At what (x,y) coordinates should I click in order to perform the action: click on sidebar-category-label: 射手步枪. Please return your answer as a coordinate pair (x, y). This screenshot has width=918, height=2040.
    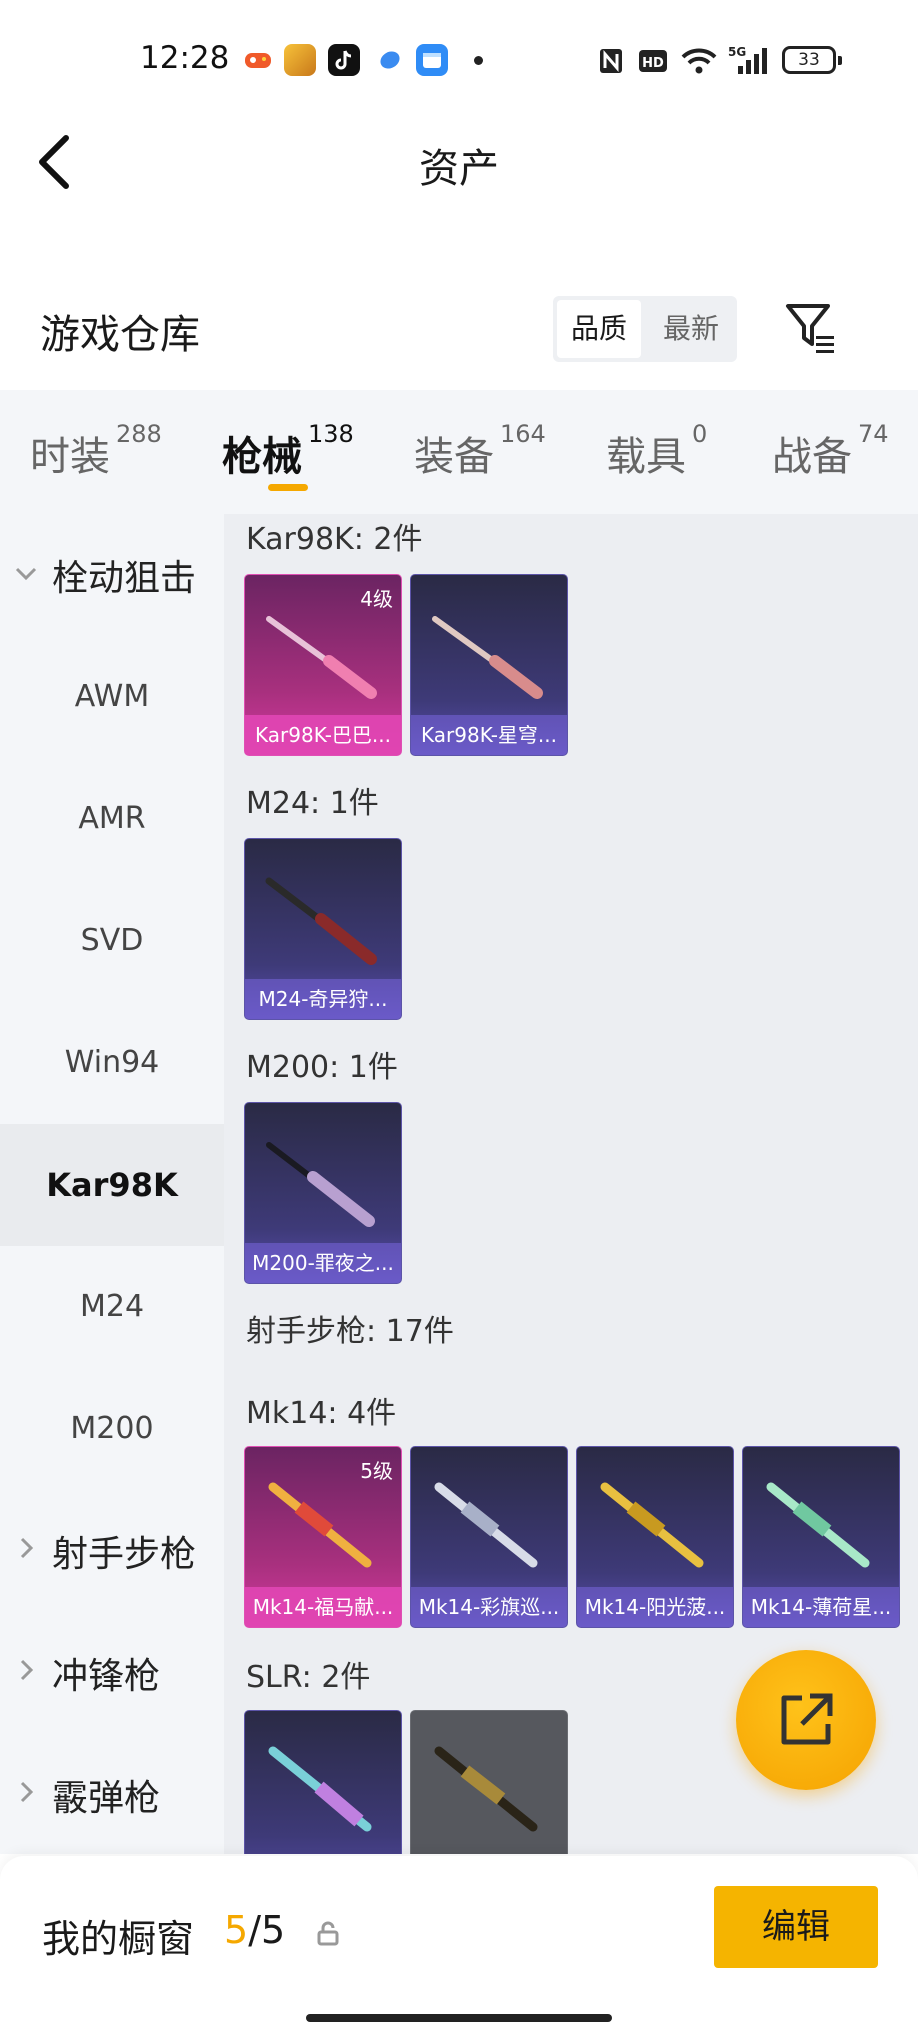
    Looking at the image, I should click on (124, 1554).